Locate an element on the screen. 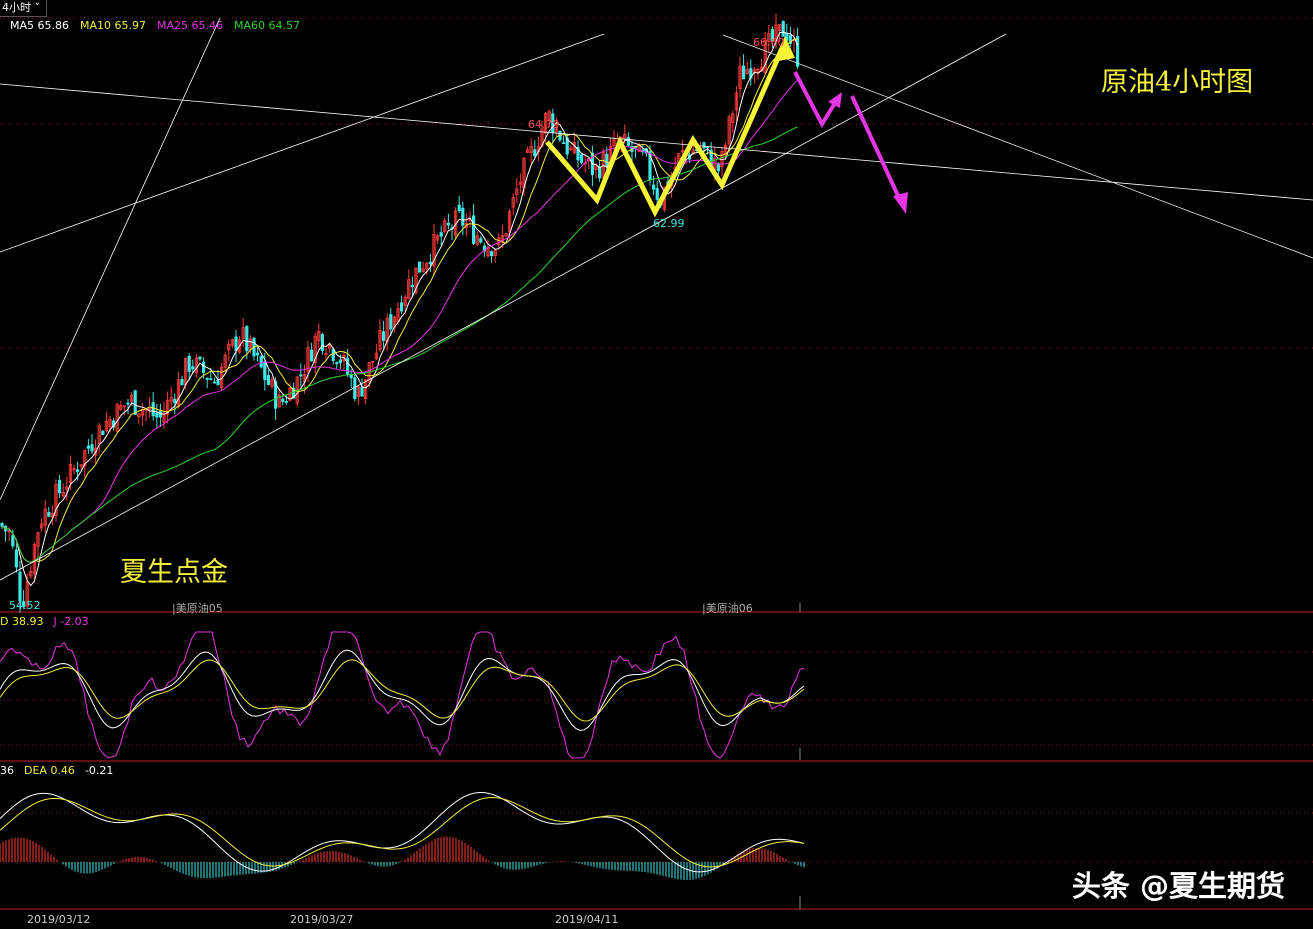  chart-title-annotation: 原油4小时图 is located at coordinates (1177, 82).